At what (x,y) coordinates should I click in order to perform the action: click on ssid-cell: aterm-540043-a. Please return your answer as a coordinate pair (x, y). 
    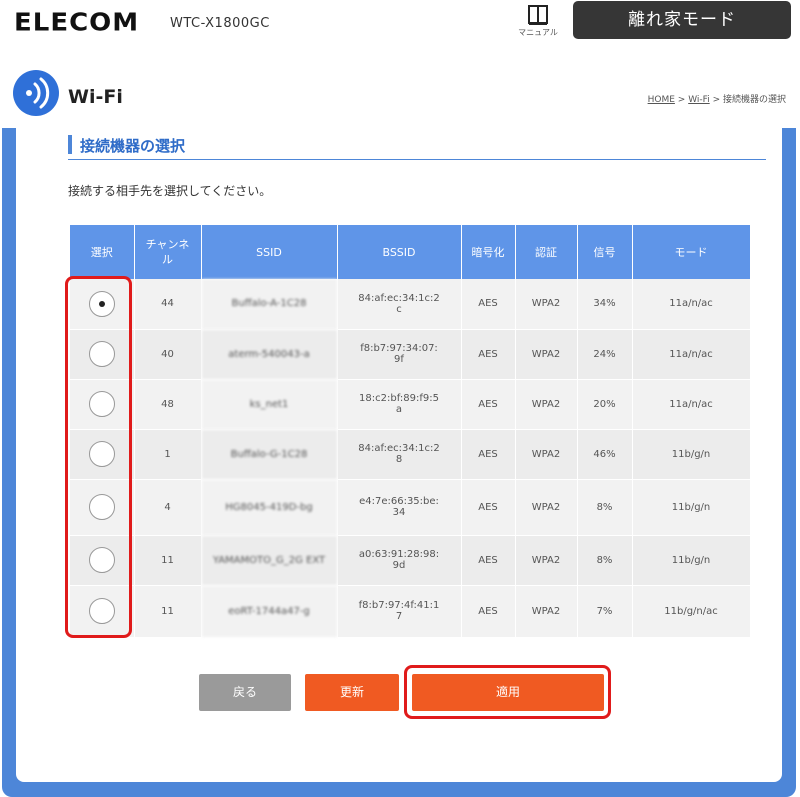
    Looking at the image, I should click on (269, 354).